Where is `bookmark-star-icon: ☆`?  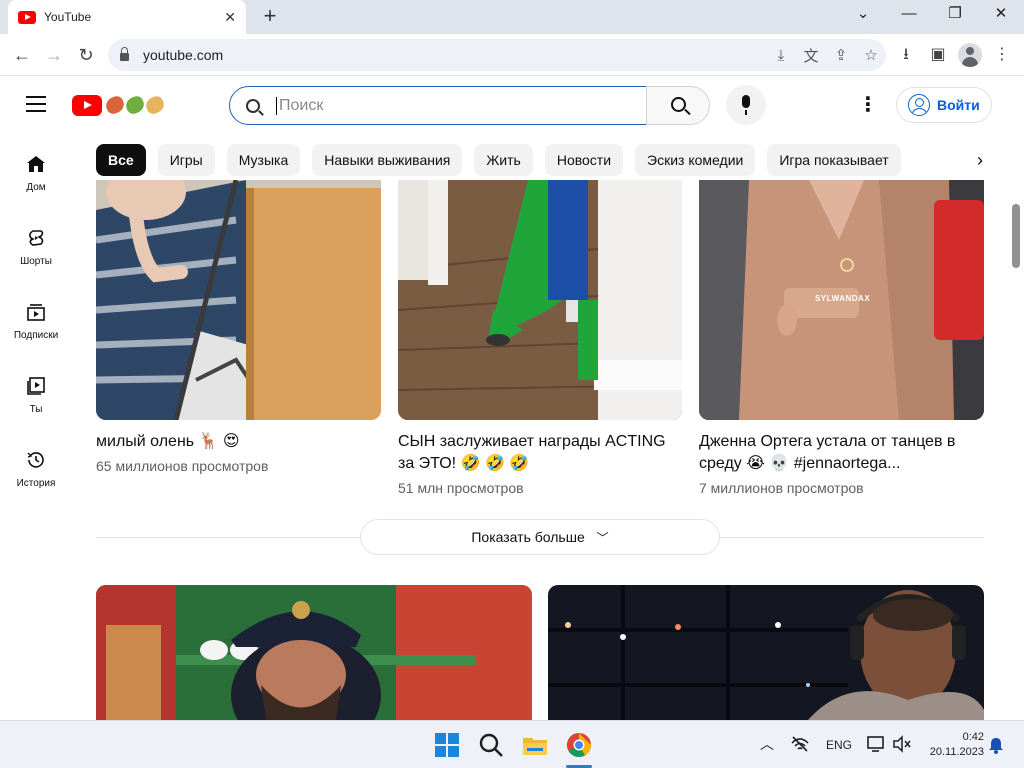 bookmark-star-icon: ☆ is located at coordinates (871, 55).